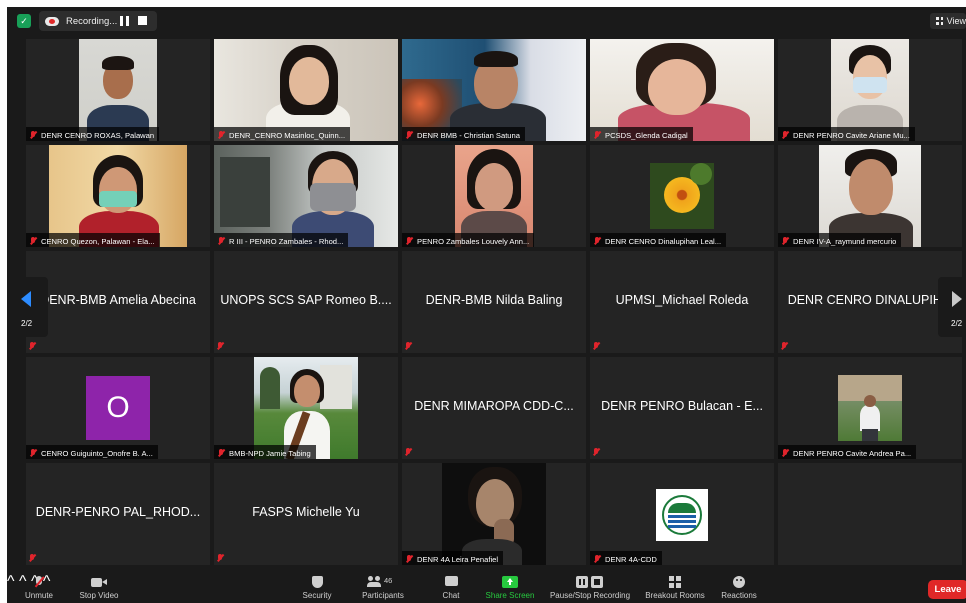 Image resolution: width=966 pixels, height=603 pixels. What do you see at coordinates (494, 514) in the screenshot?
I see `participant-tile: DENR 4A Leira Penafiel` at bounding box center [494, 514].